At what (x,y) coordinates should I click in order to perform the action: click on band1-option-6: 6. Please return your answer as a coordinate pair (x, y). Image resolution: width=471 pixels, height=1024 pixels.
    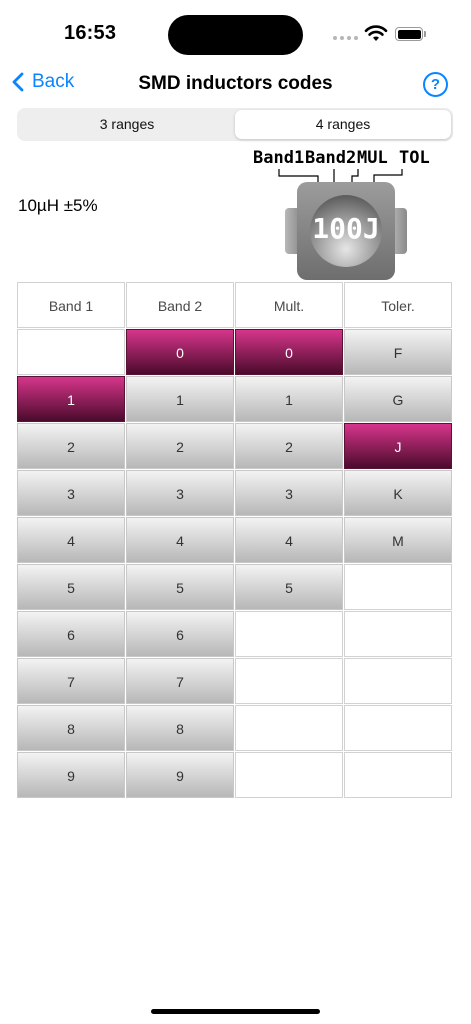
    Looking at the image, I should click on (71, 634).